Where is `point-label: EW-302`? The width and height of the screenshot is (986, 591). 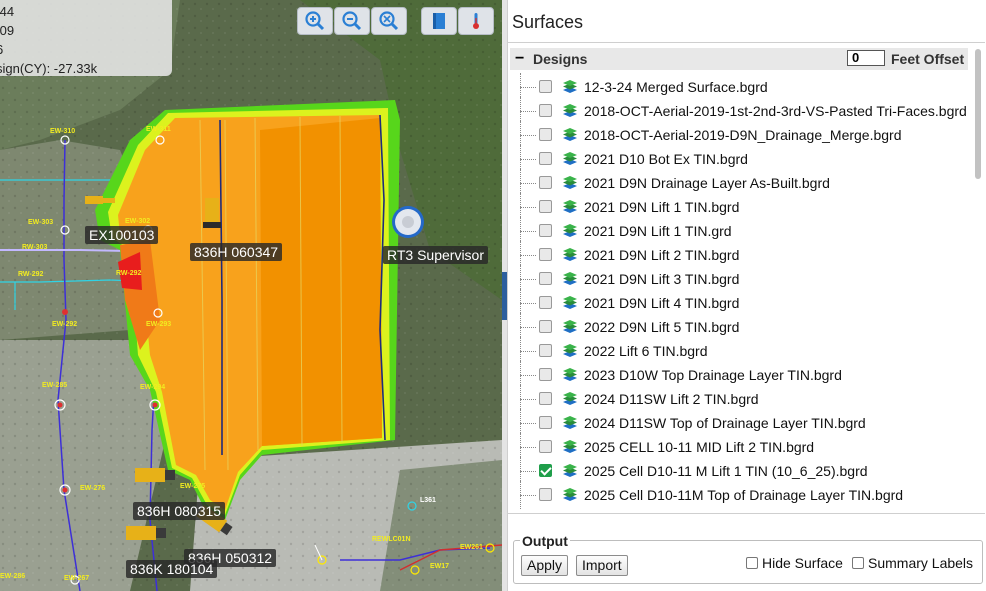
point-label: EW-302 is located at coordinates (137, 221).